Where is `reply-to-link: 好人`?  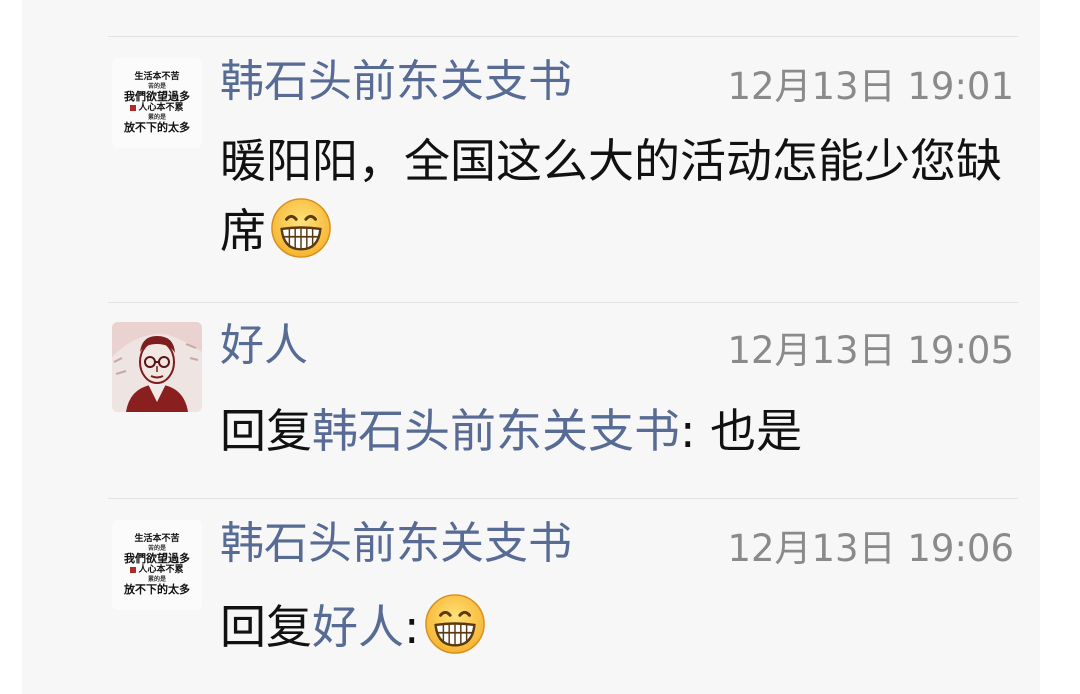 reply-to-link: 好人 is located at coordinates (358, 627).